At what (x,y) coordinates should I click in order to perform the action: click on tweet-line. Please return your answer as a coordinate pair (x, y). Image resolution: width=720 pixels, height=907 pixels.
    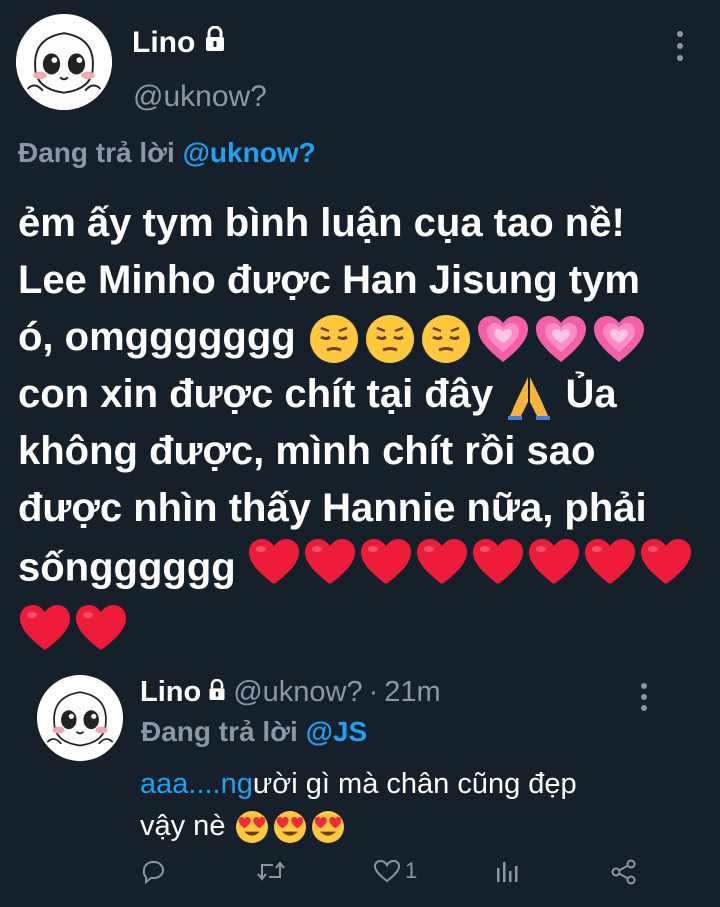
    Looking at the image, I should click on (363, 636).